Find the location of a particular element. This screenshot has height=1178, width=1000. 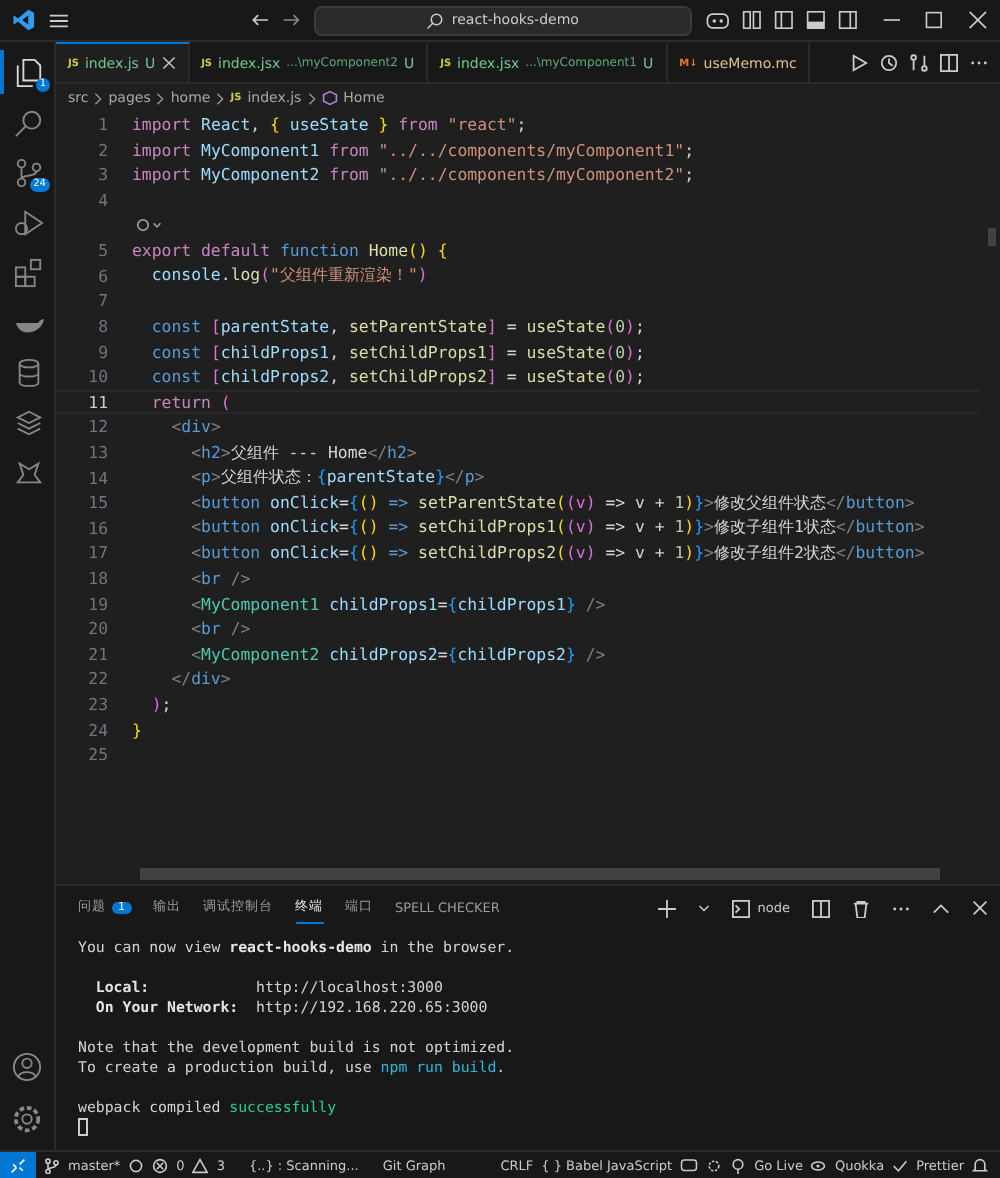

chevron-down-icon is located at coordinates (703, 908).